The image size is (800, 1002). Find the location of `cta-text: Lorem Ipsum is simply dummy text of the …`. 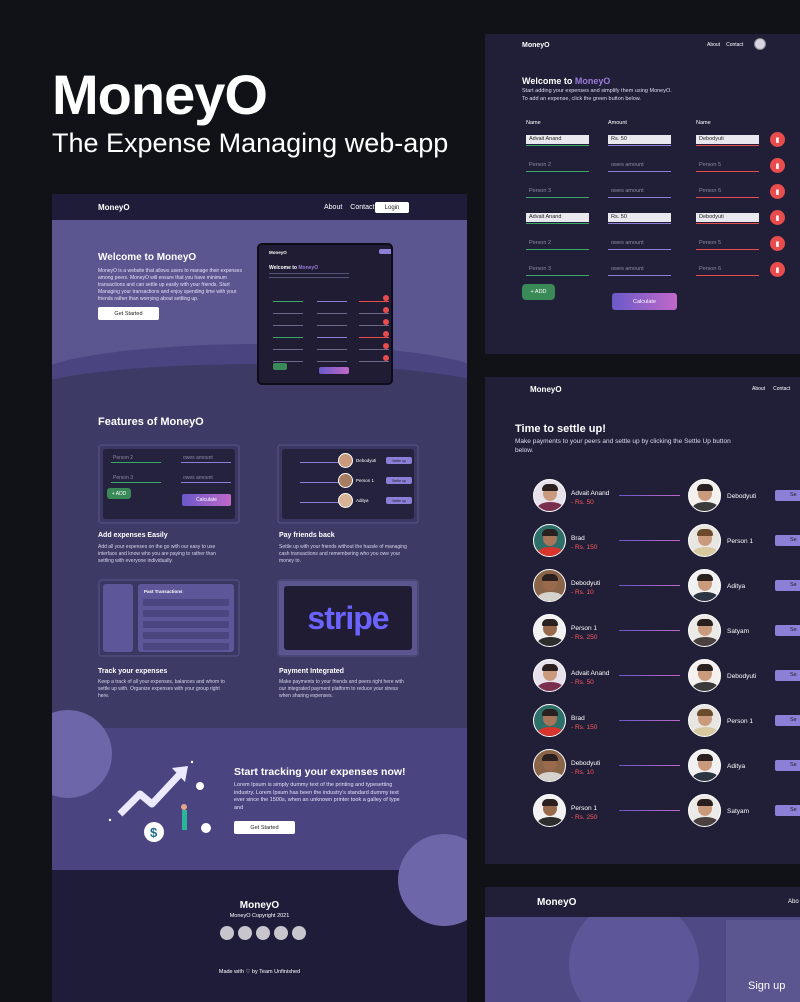

cta-text: Lorem Ipsum is simply dummy text of the … is located at coordinates (317, 796).